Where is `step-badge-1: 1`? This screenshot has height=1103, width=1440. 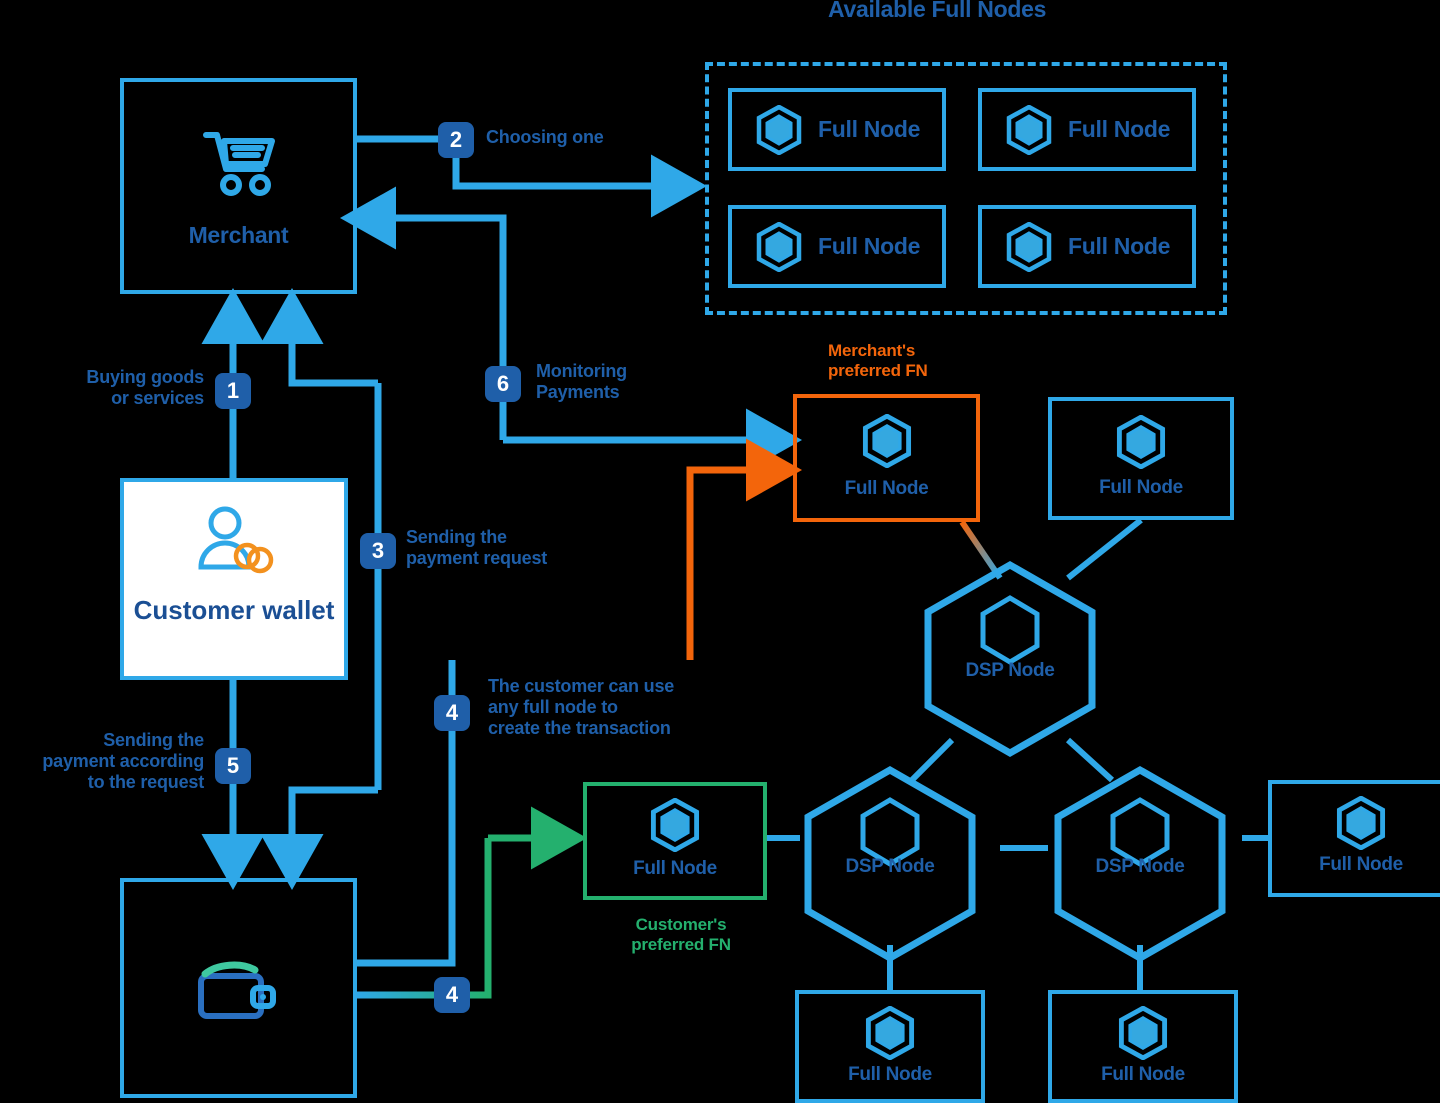
step-badge-1: 1 is located at coordinates (233, 391).